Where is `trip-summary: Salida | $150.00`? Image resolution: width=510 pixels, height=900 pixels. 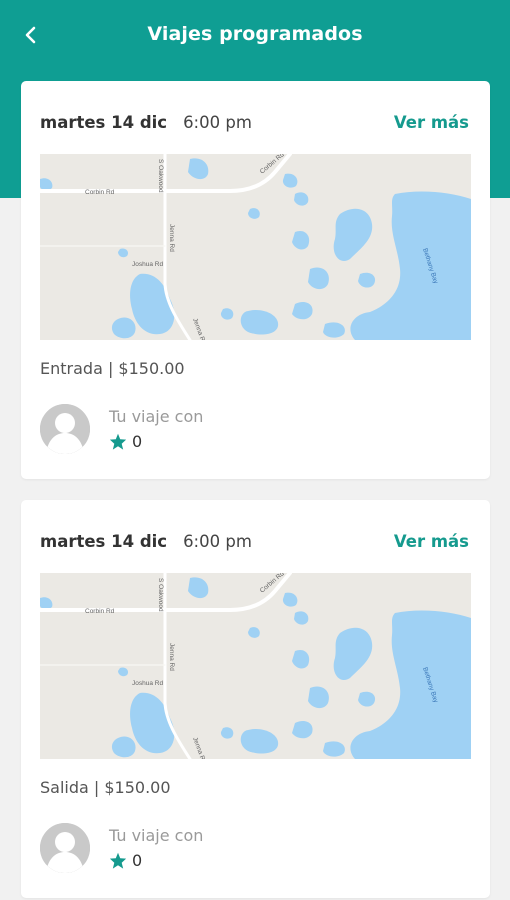
trip-summary: Salida | $150.00 is located at coordinates (105, 787).